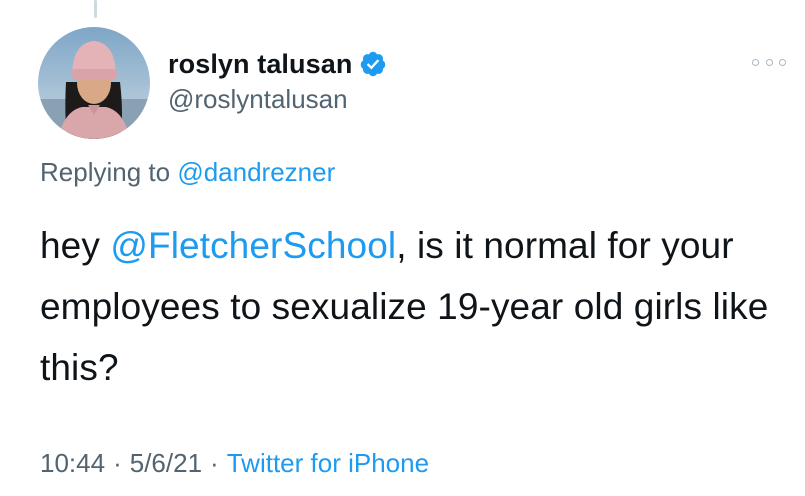  I want to click on author-info: roslyn talusan @roslyntalusan, so click(277, 81).